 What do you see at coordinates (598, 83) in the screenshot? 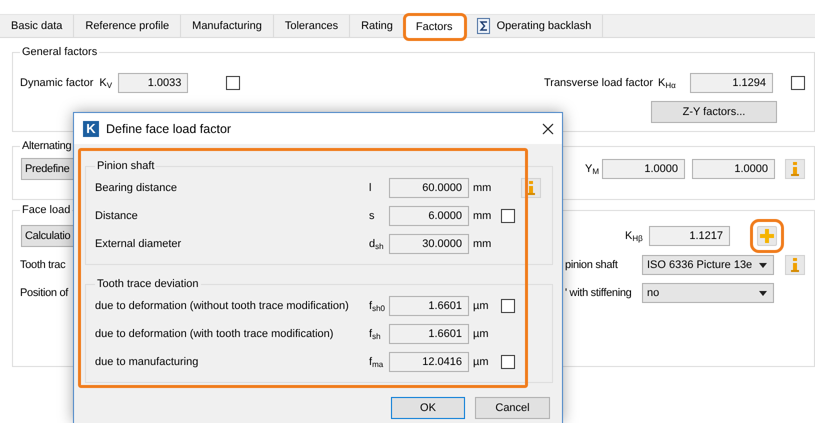
I see `field-label: Transverse load factor` at bounding box center [598, 83].